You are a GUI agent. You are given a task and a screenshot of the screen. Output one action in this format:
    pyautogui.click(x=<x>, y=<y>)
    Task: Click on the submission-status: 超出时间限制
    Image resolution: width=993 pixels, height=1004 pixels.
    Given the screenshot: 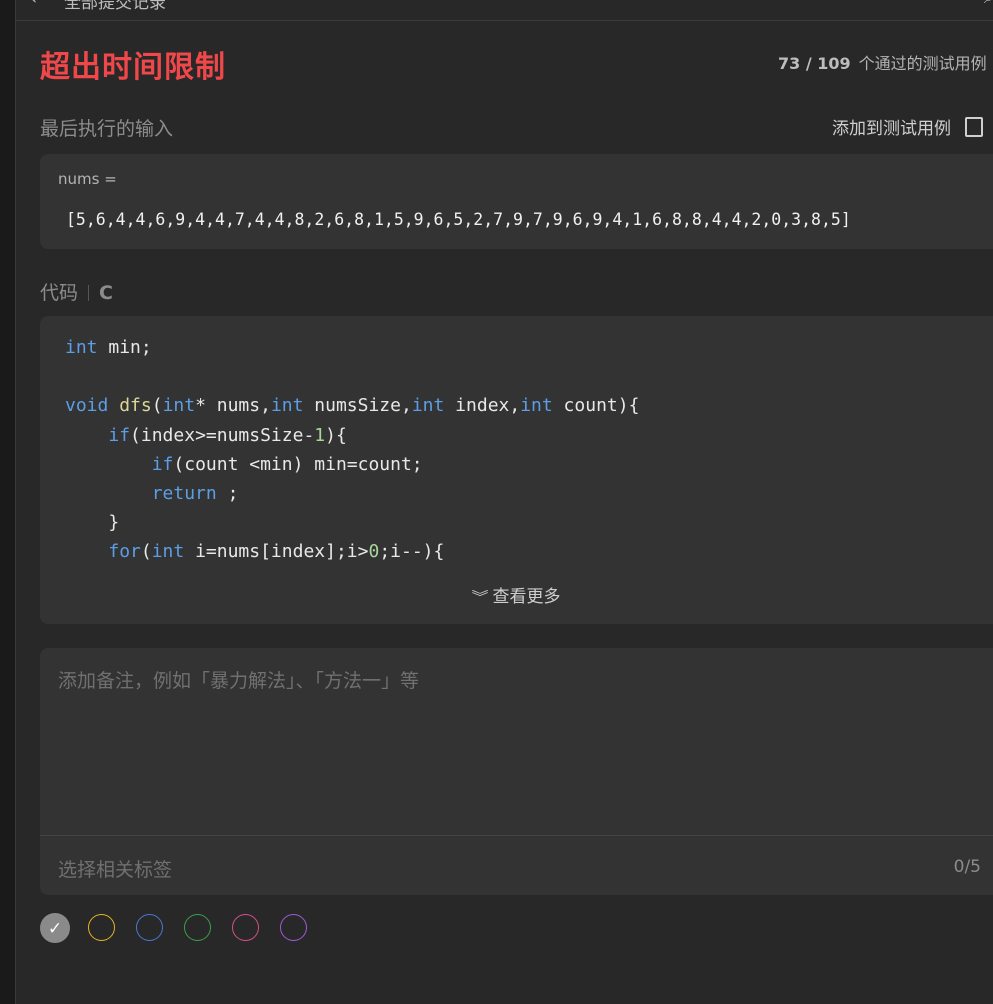 What is the action you would take?
    pyautogui.click(x=133, y=67)
    